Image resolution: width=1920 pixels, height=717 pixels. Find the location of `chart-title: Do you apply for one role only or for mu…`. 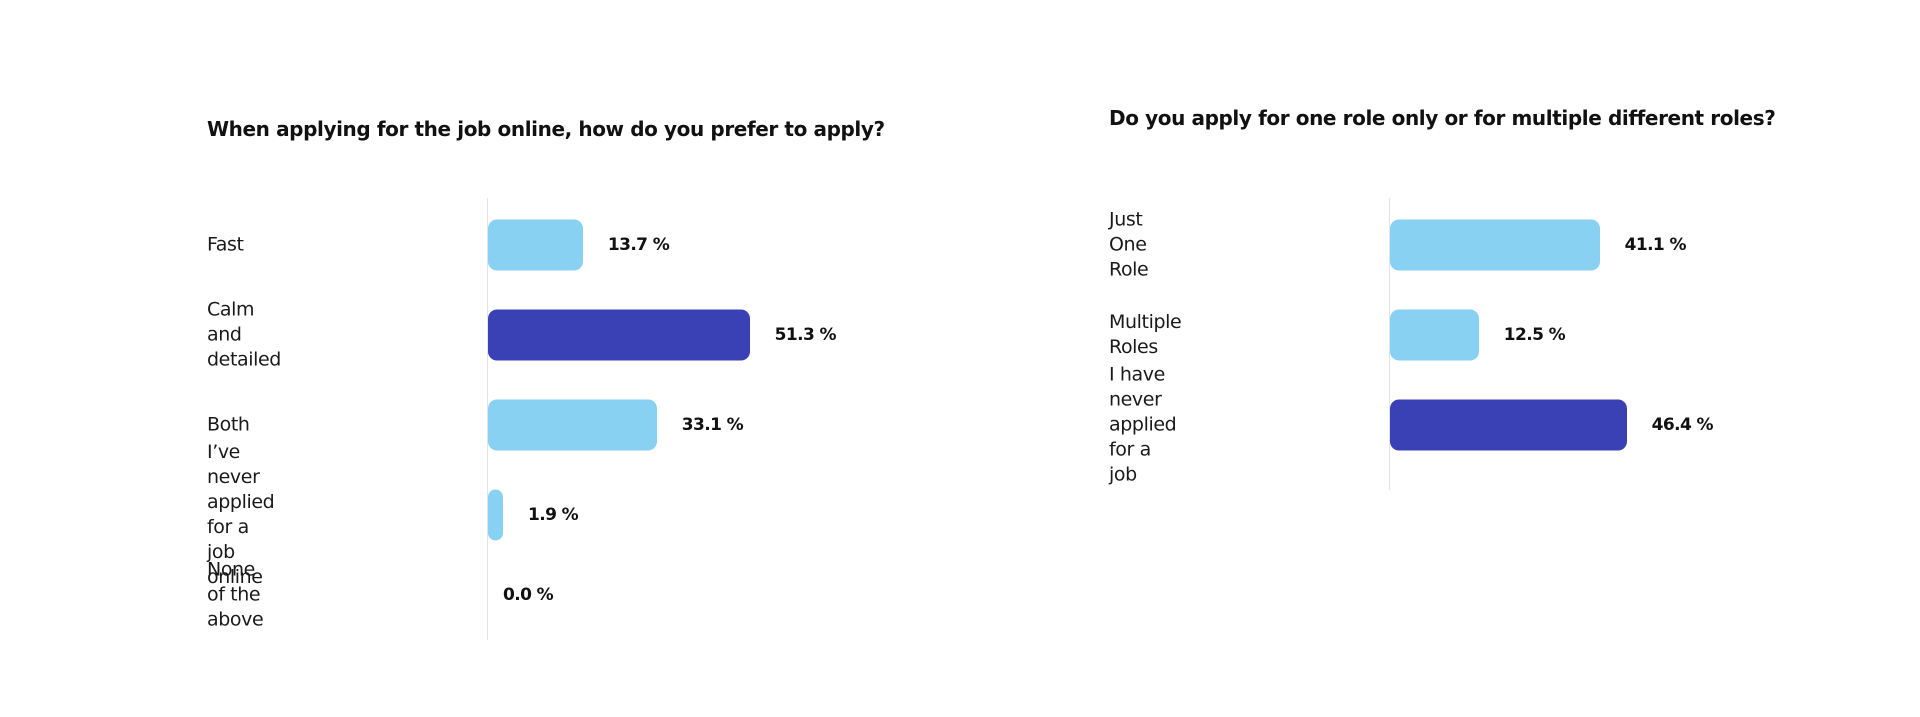

chart-title: Do you apply for one role only or for mu… is located at coordinates (1442, 118).